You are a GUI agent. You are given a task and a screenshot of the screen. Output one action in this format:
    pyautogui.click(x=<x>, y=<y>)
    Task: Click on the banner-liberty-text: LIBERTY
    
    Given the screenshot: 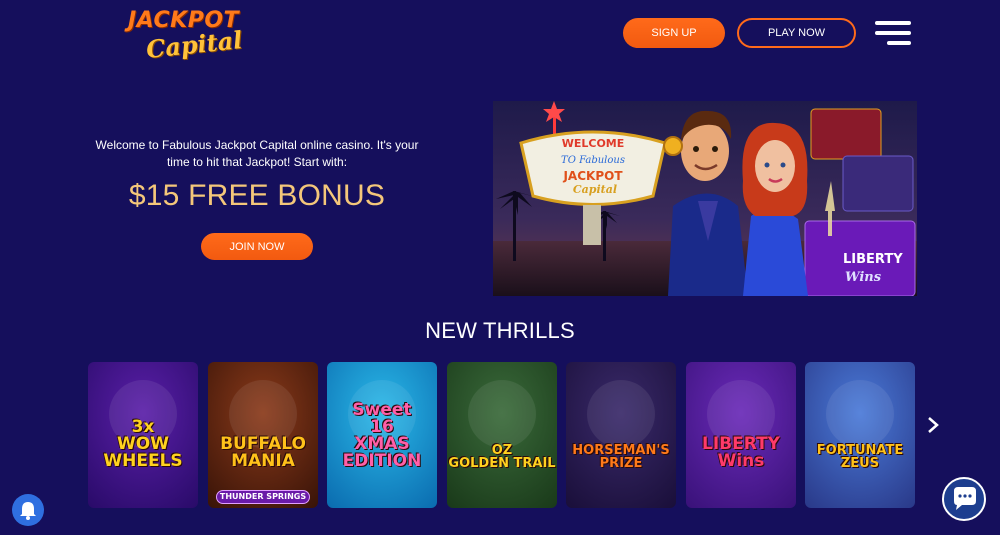 What is the action you would take?
    pyautogui.click(x=873, y=259)
    